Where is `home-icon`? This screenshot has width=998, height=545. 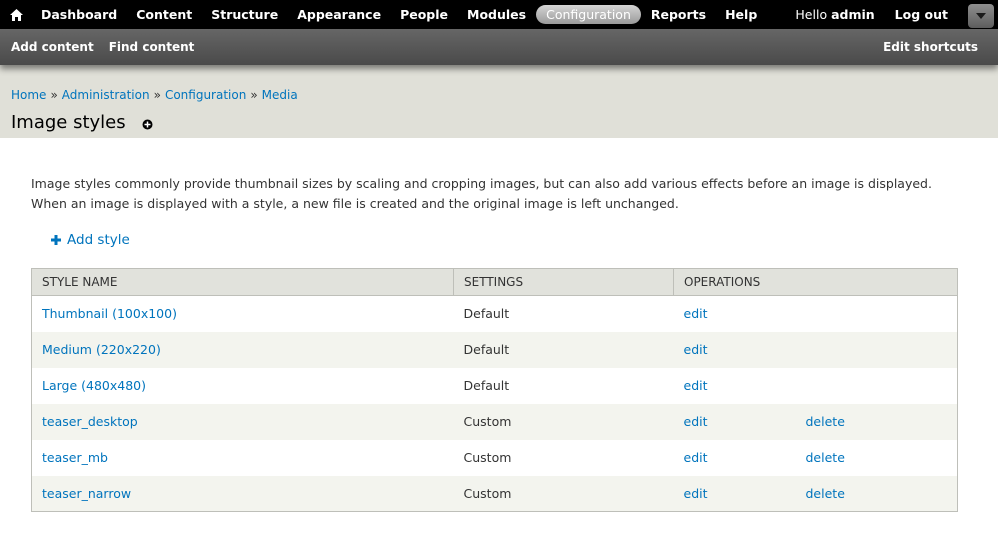 home-icon is located at coordinates (16, 14).